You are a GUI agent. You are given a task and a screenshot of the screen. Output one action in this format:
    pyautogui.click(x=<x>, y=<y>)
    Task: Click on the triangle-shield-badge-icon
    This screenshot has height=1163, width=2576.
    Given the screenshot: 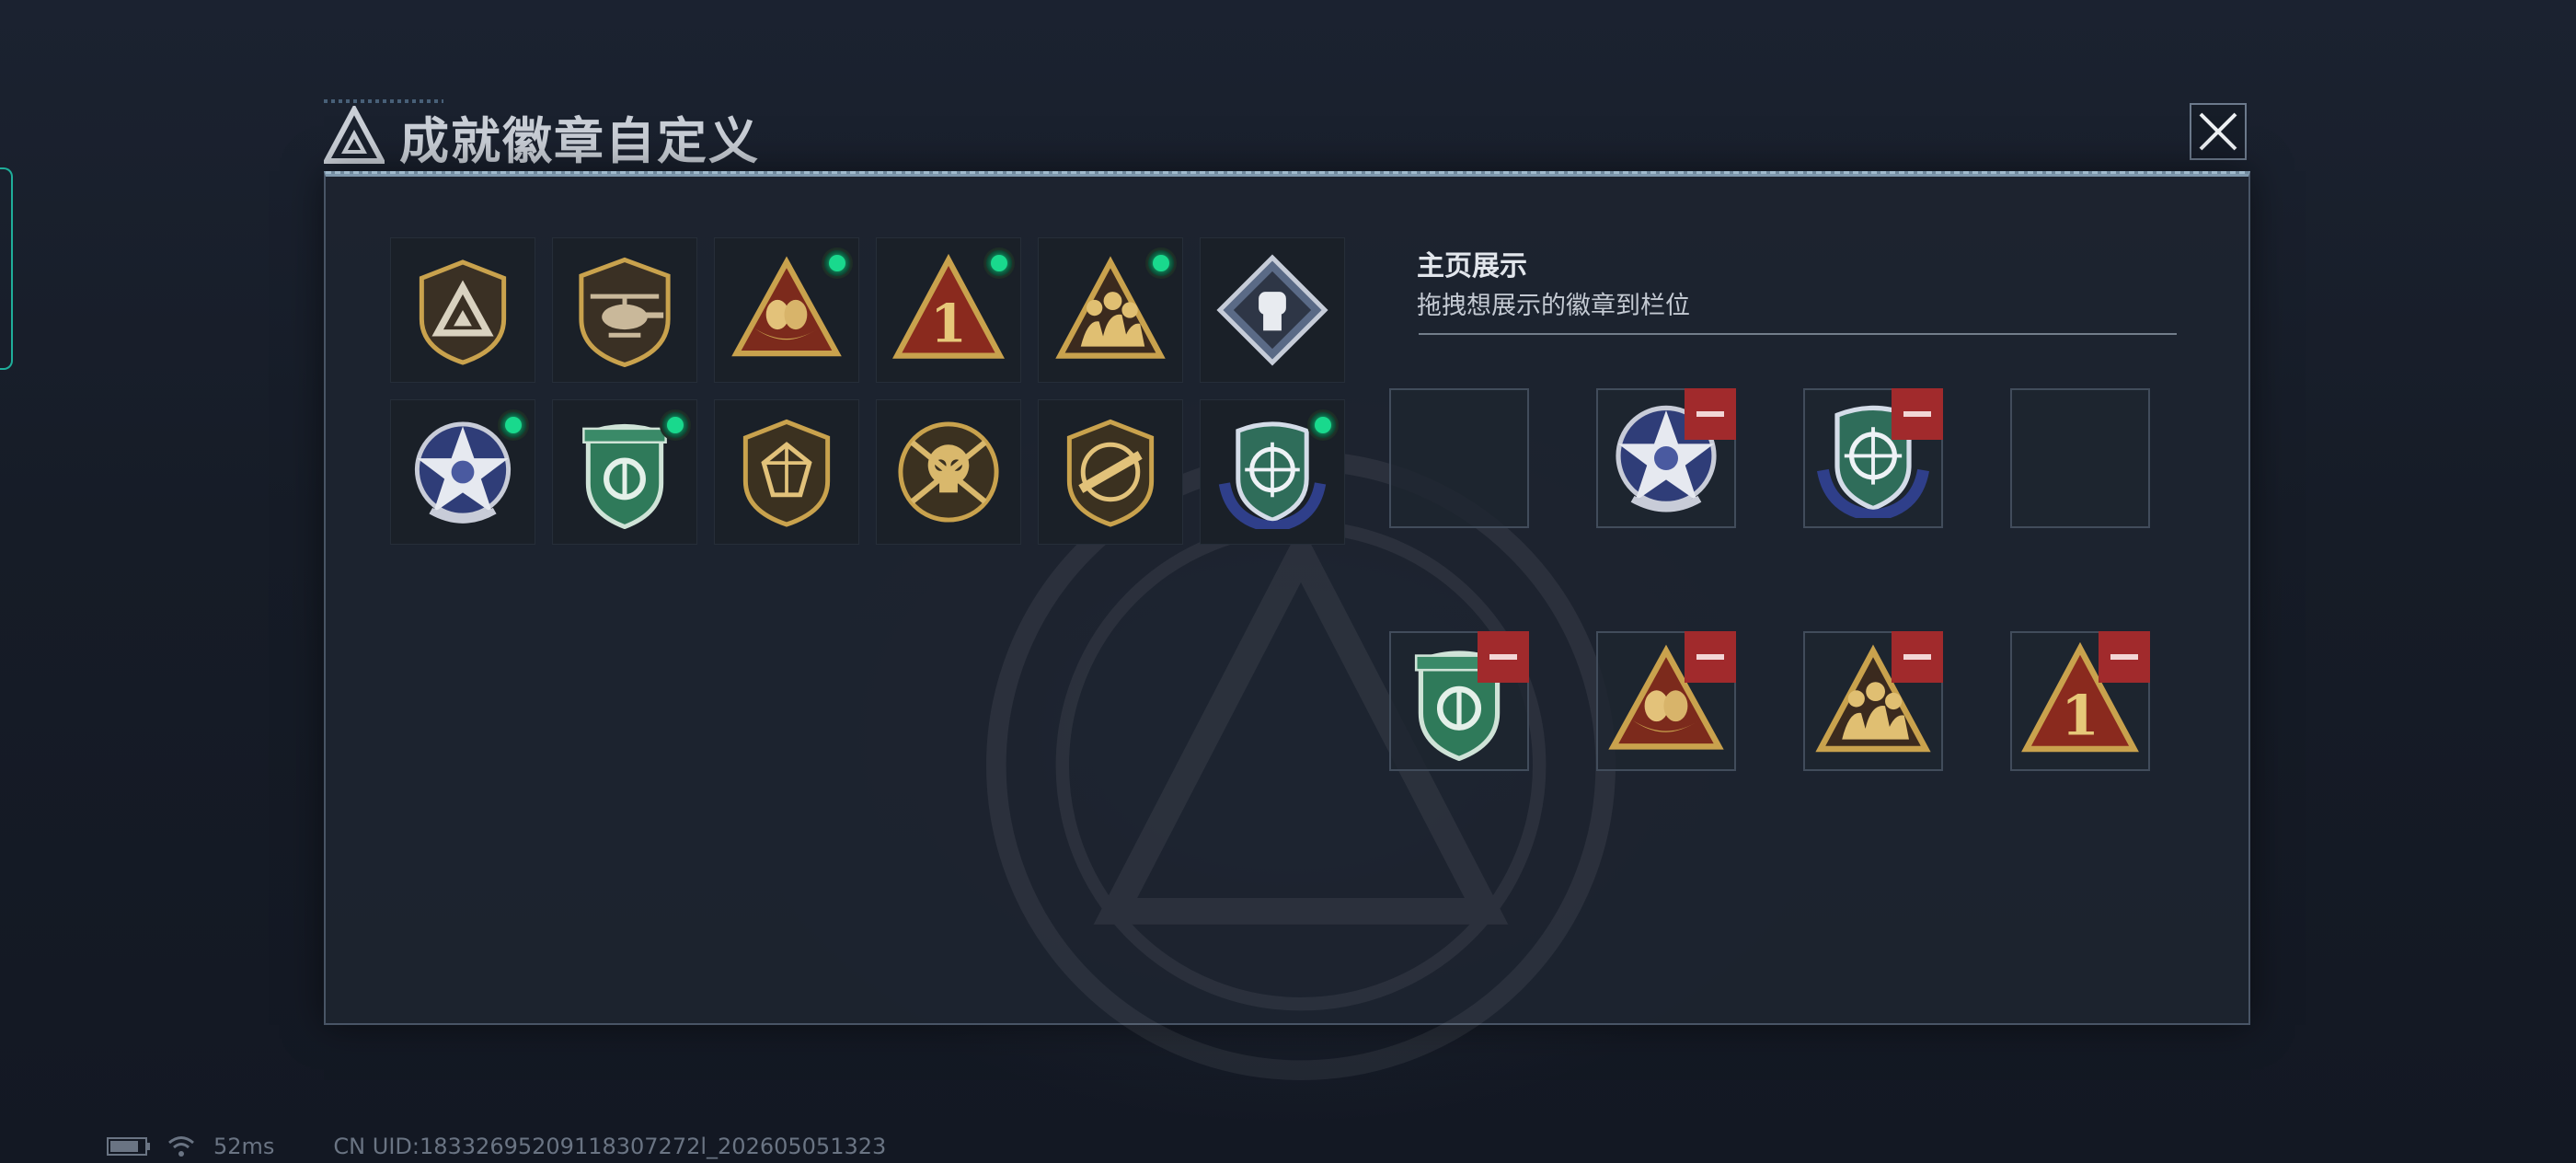 What is the action you would take?
    pyautogui.click(x=463, y=312)
    